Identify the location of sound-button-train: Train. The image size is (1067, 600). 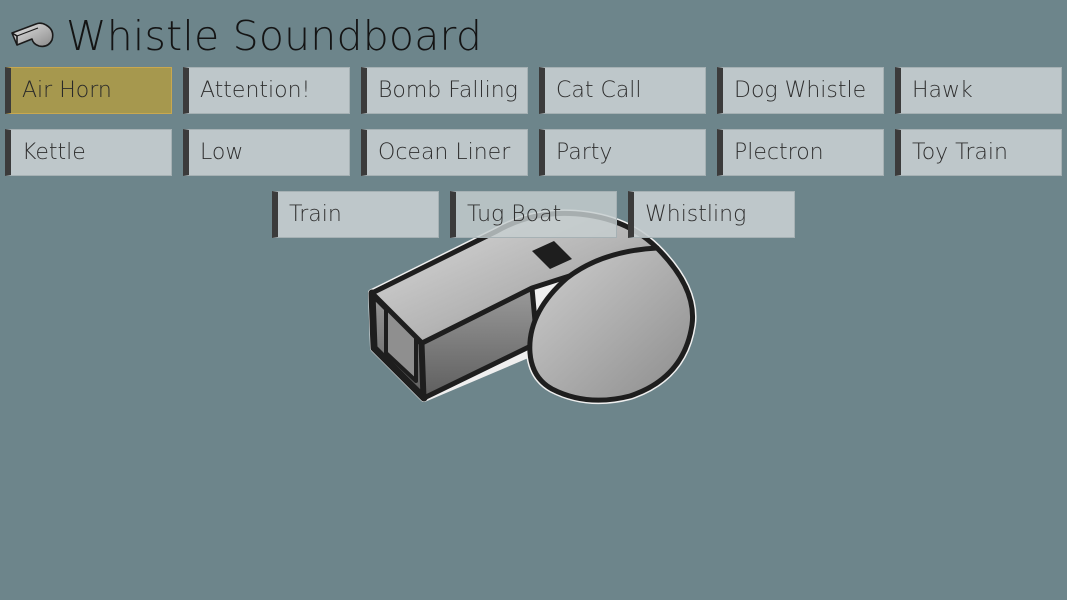
(355, 214).